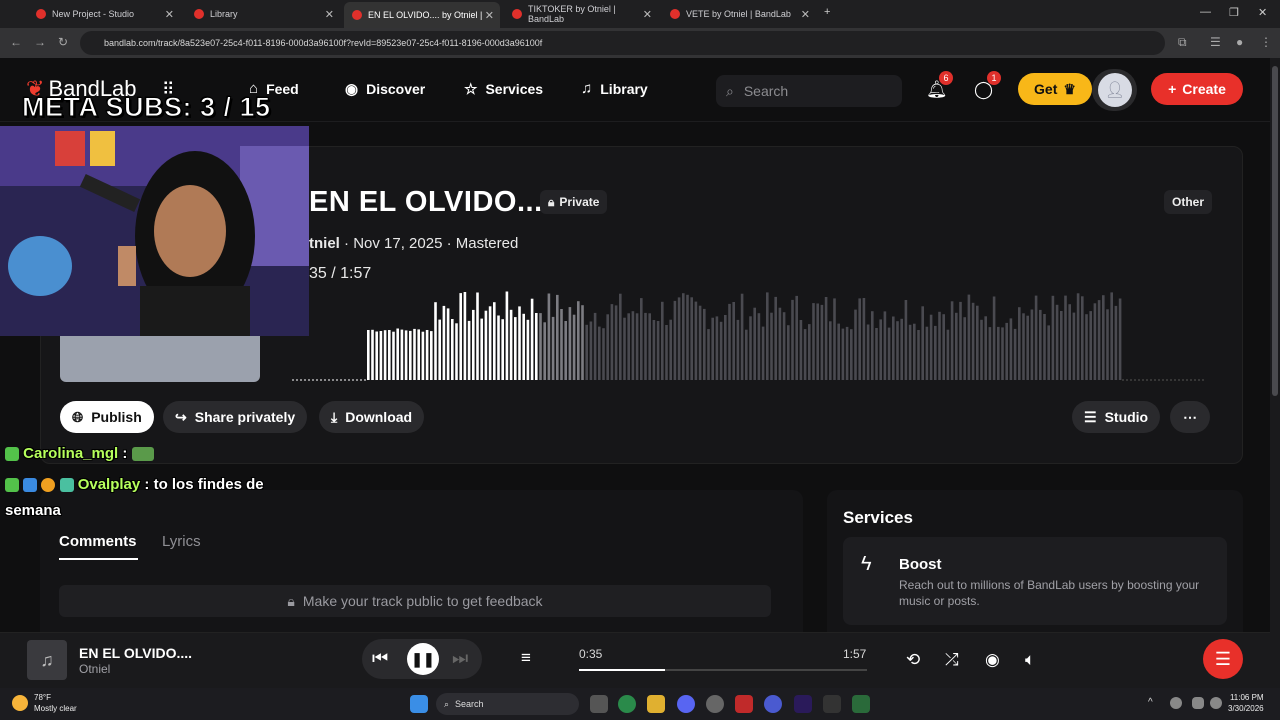 The height and width of the screenshot is (720, 1280). What do you see at coordinates (1239, 42) in the screenshot?
I see `profile-icon: ●` at bounding box center [1239, 42].